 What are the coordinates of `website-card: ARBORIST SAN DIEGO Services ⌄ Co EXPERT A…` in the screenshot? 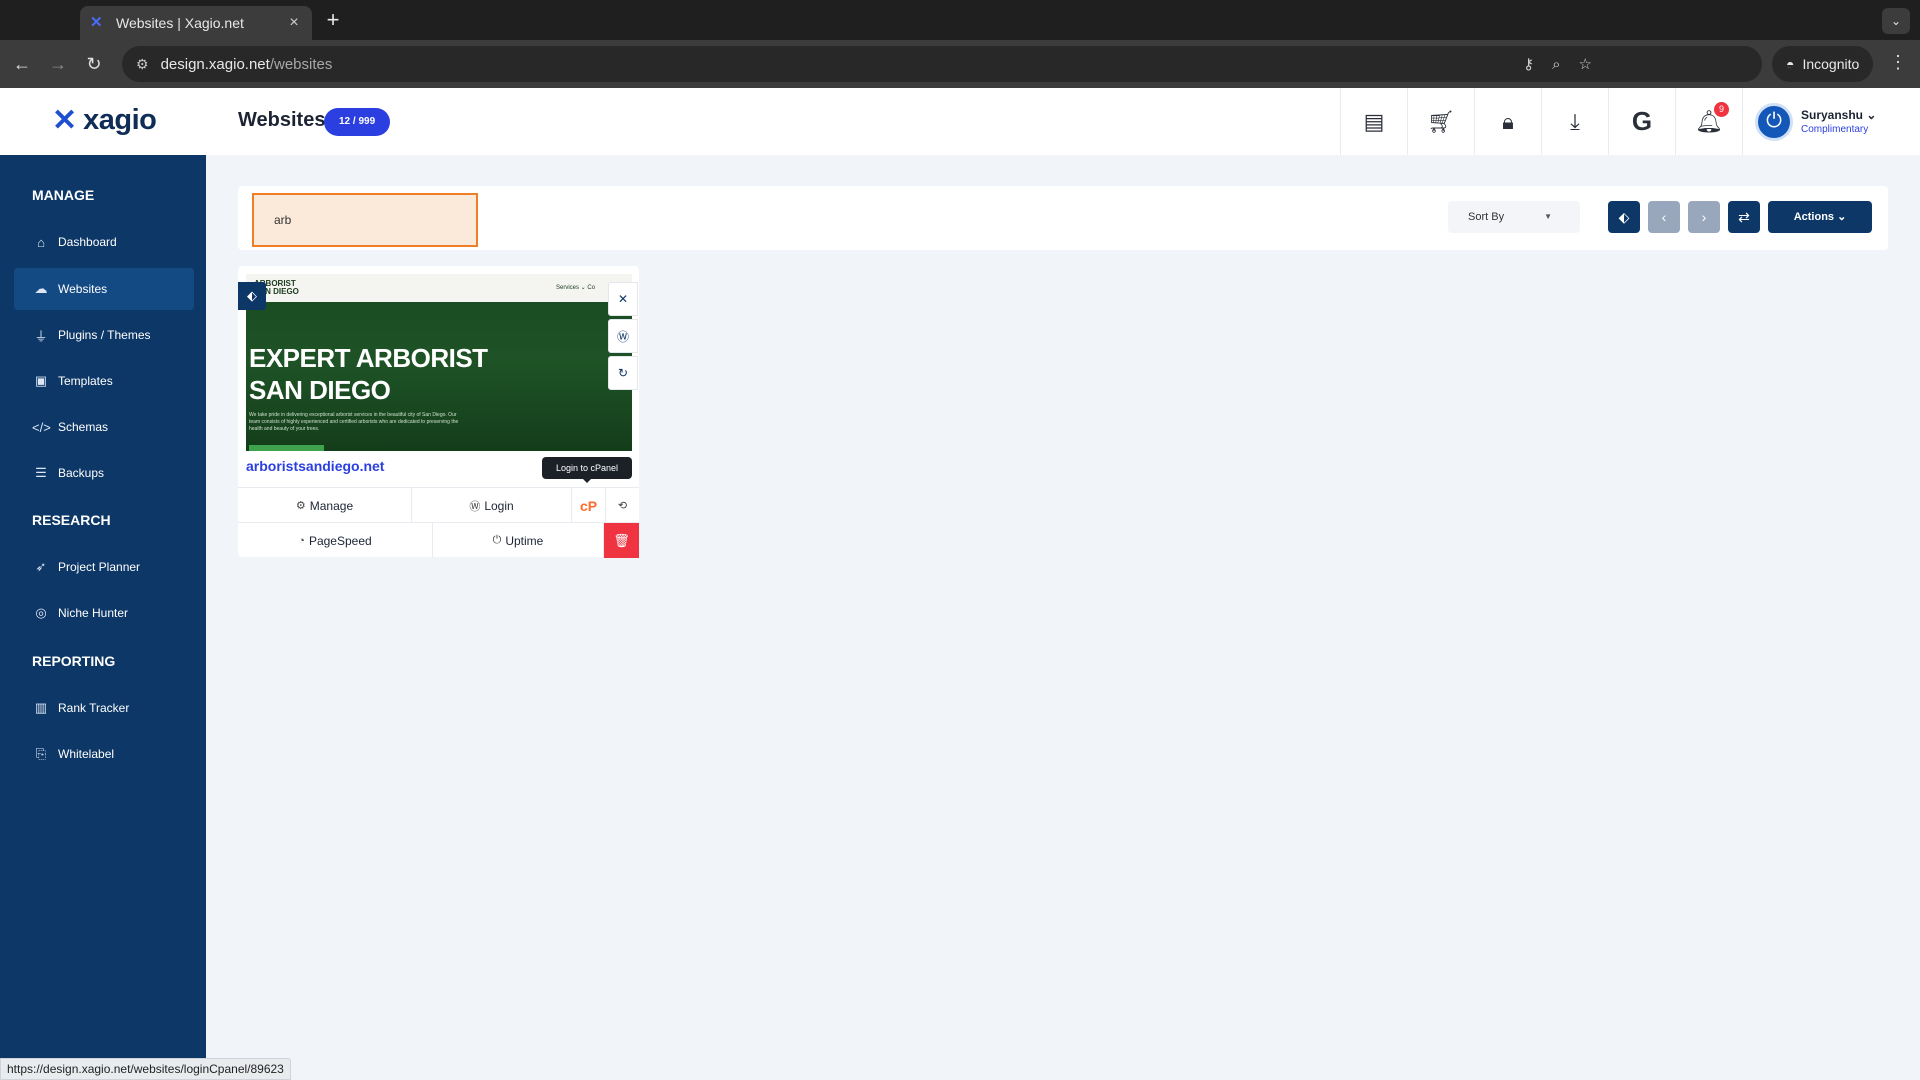 It's located at (438, 412).